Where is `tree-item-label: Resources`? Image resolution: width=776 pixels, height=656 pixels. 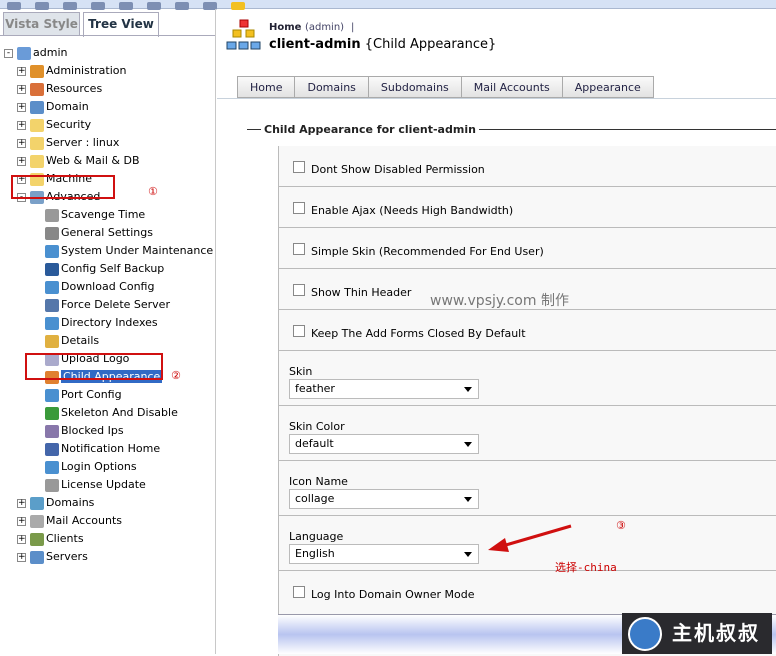
tree-item-label: Resources is located at coordinates (74, 88).